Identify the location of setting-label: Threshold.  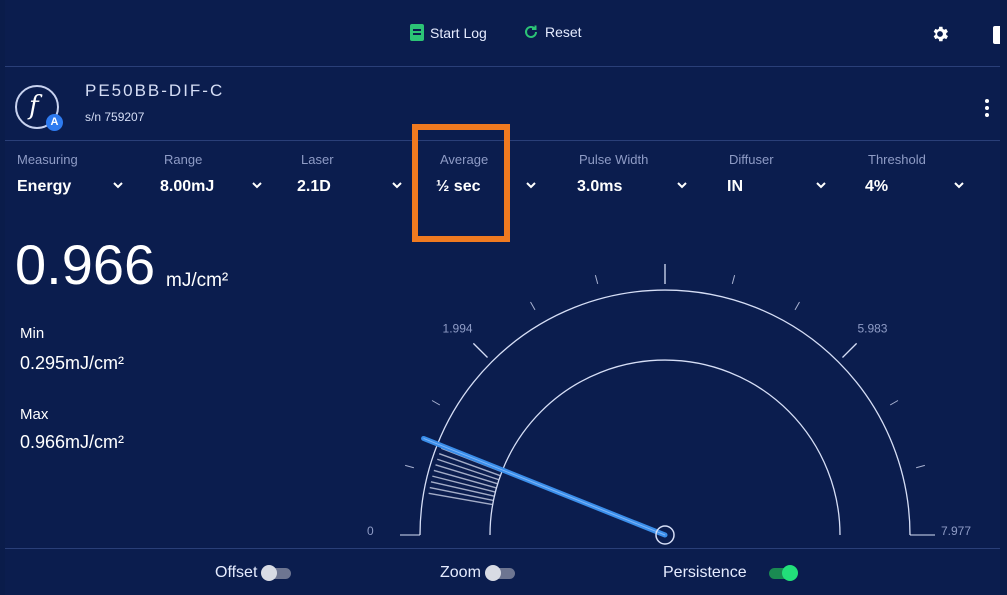
(897, 159).